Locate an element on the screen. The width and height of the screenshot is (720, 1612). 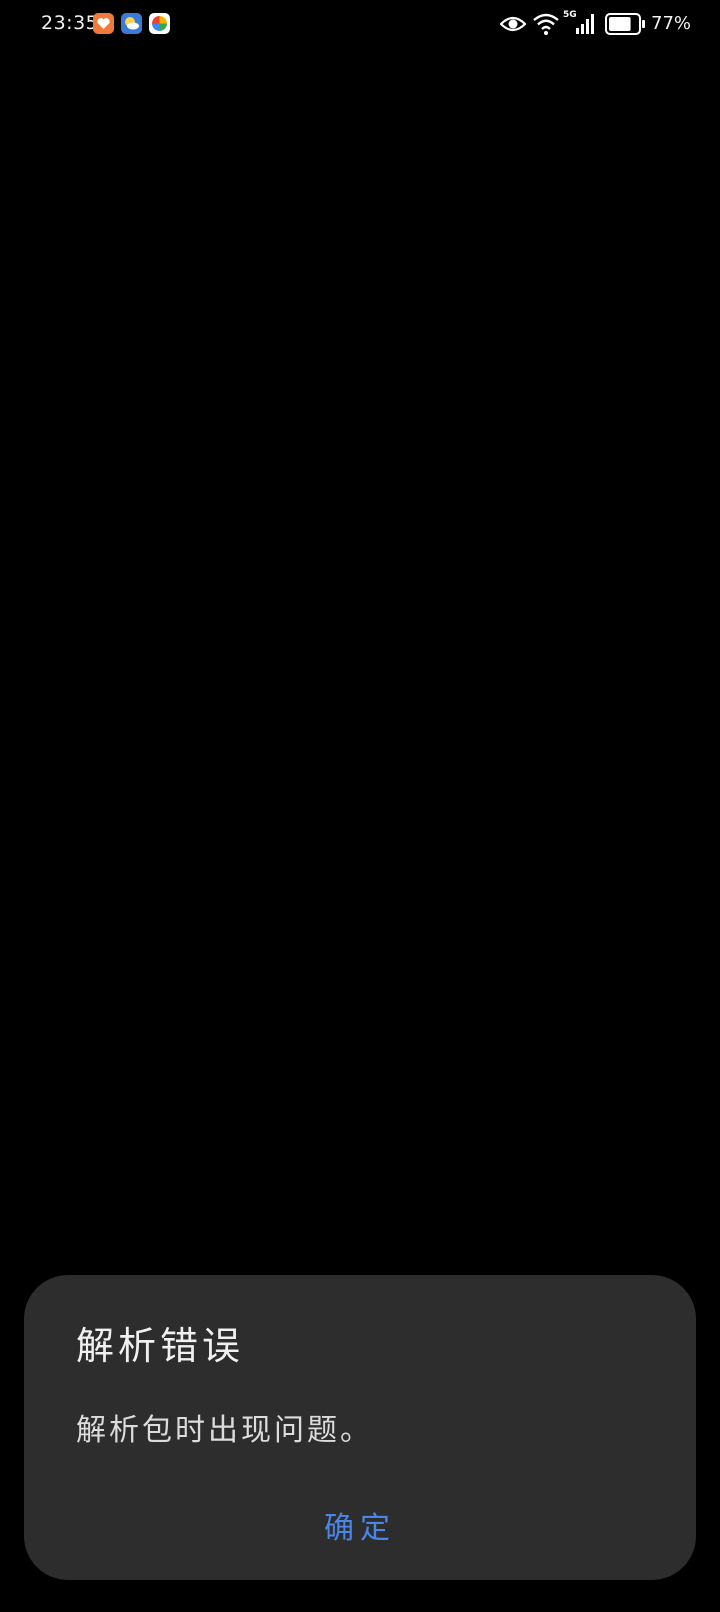
weather-app-icon is located at coordinates (131, 23).